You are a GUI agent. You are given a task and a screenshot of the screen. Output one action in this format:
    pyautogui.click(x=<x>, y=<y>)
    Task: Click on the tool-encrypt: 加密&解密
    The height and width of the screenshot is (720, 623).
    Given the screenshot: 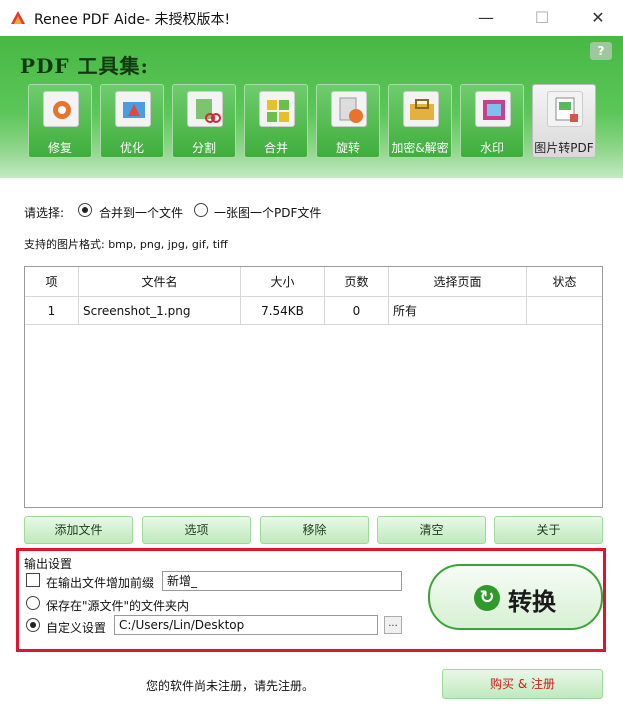 What is the action you would take?
    pyautogui.click(x=420, y=121)
    